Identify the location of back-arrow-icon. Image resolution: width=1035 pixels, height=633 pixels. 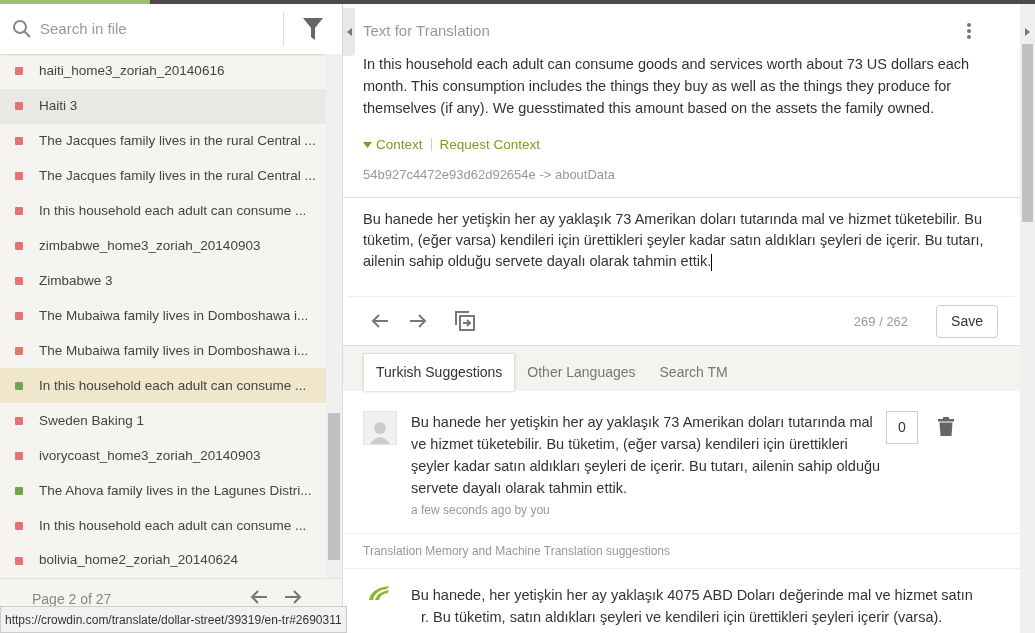
(380, 321).